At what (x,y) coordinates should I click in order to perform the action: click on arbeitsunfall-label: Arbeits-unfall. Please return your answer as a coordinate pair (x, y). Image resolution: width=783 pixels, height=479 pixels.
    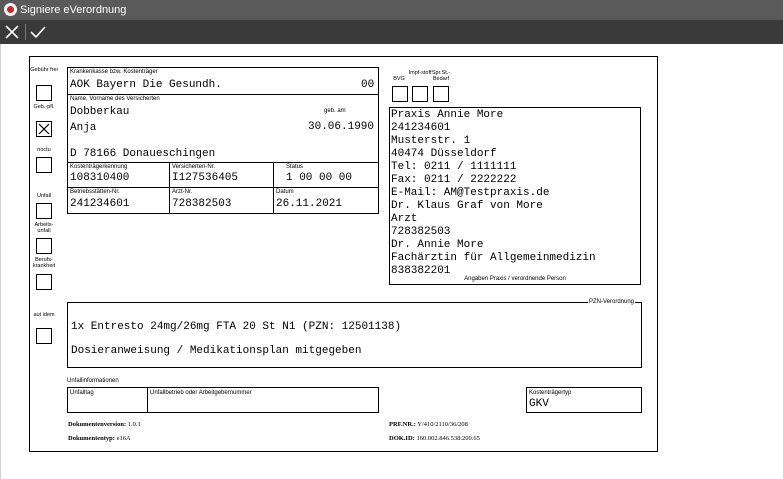
    Looking at the image, I should click on (44, 228).